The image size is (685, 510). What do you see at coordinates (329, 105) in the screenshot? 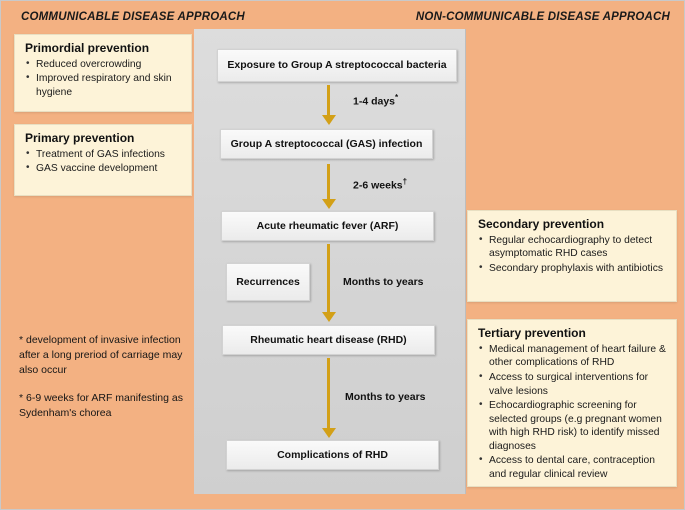
I see `arrow-exposure-to-infection` at bounding box center [329, 105].